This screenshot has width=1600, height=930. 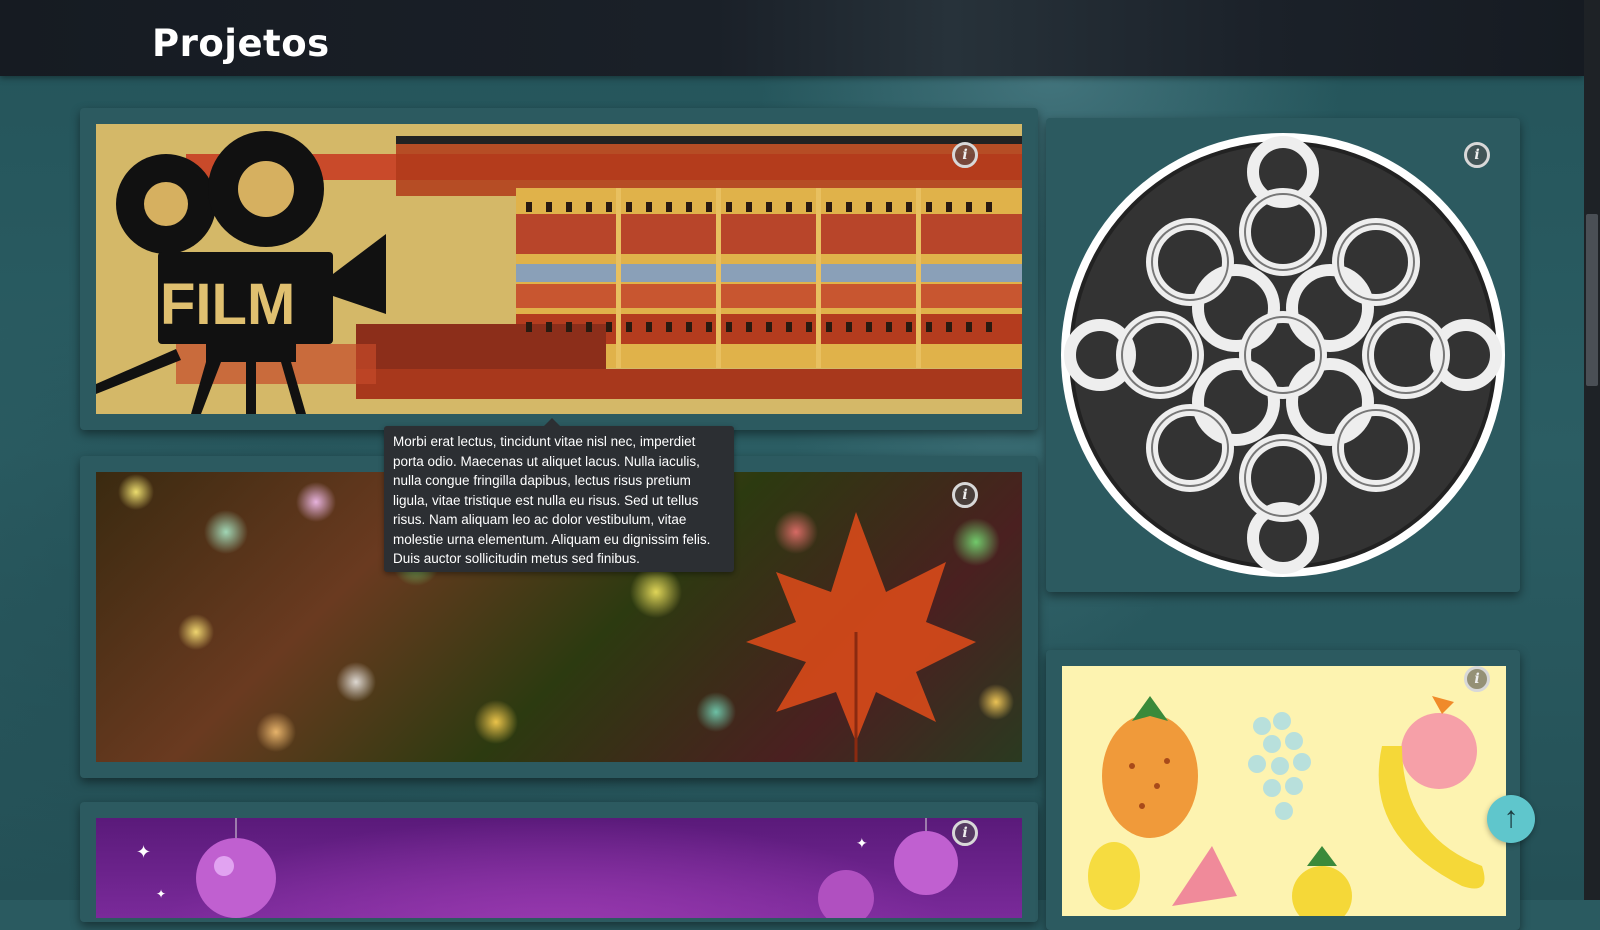 What do you see at coordinates (227, 304) in the screenshot?
I see `film-text: FILM` at bounding box center [227, 304].